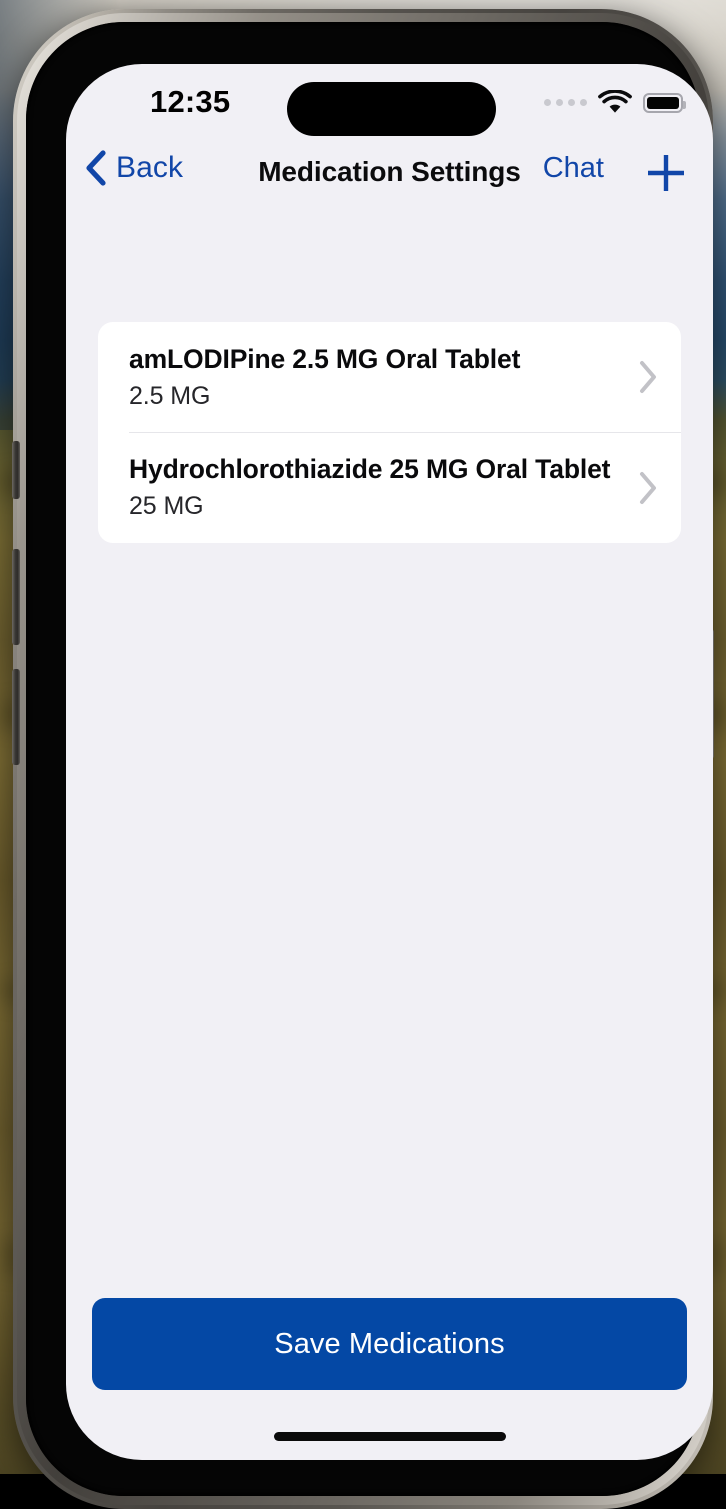 The width and height of the screenshot is (726, 1509). What do you see at coordinates (16, 470) in the screenshot?
I see `silent-switch-button` at bounding box center [16, 470].